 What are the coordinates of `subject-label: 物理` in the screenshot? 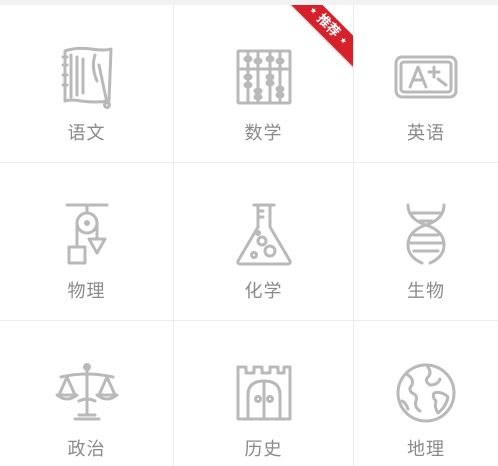 It's located at (86, 291).